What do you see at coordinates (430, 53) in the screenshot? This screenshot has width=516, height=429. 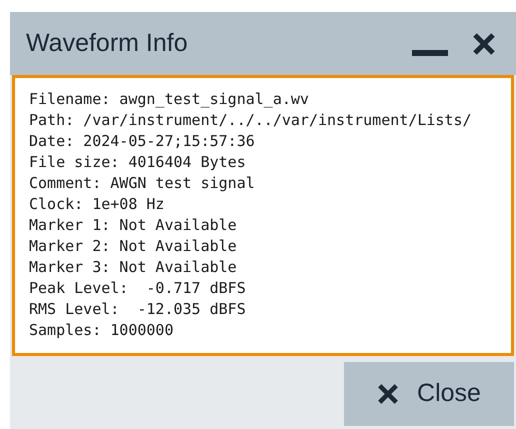 I see `minimize-icon` at bounding box center [430, 53].